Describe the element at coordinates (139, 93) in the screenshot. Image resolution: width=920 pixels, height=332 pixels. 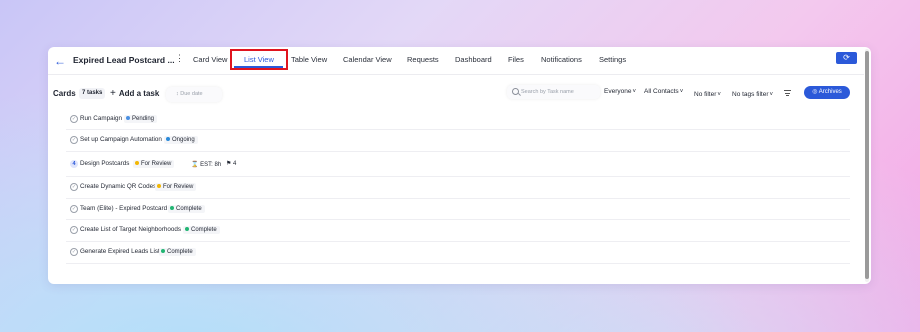
I see `add-task-label: Add a task` at that location.